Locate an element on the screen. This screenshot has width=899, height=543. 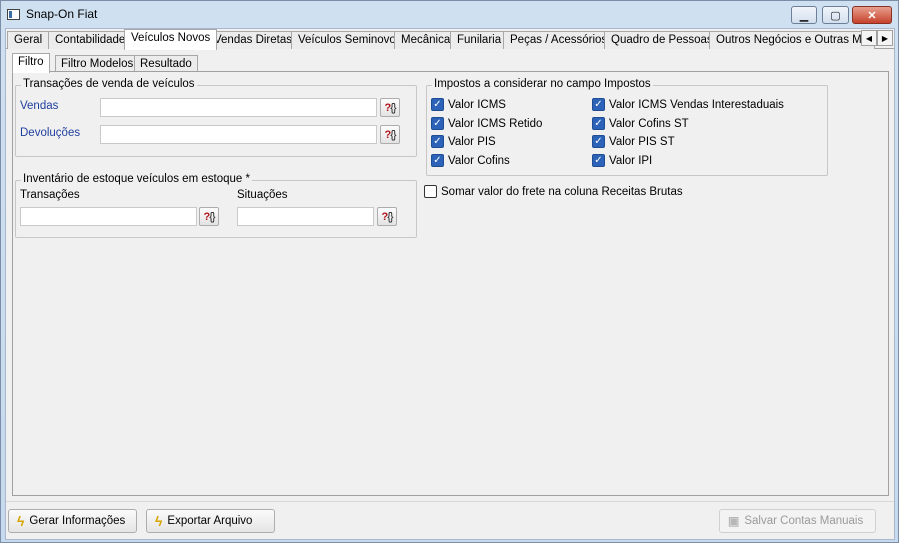
chk-label: Valor ICMS is located at coordinates (477, 104).